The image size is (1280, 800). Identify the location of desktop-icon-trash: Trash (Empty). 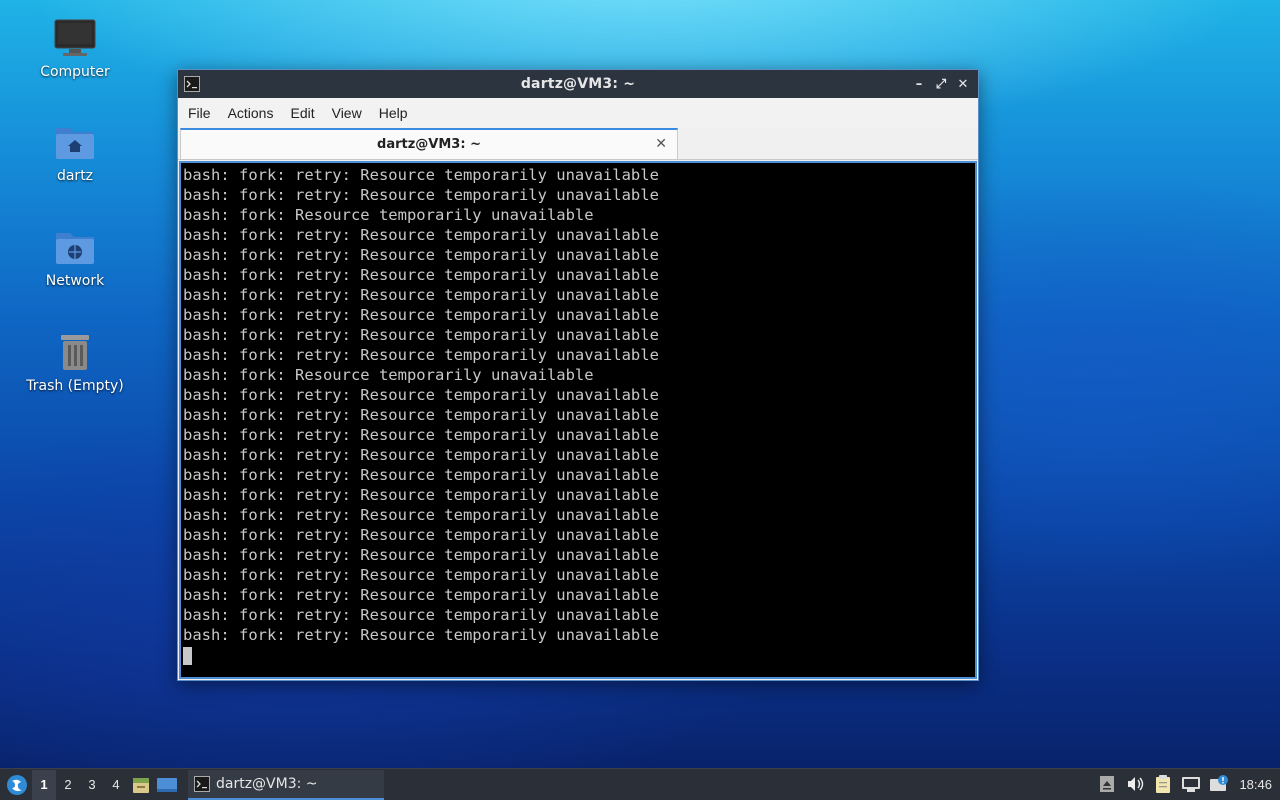
(75, 363).